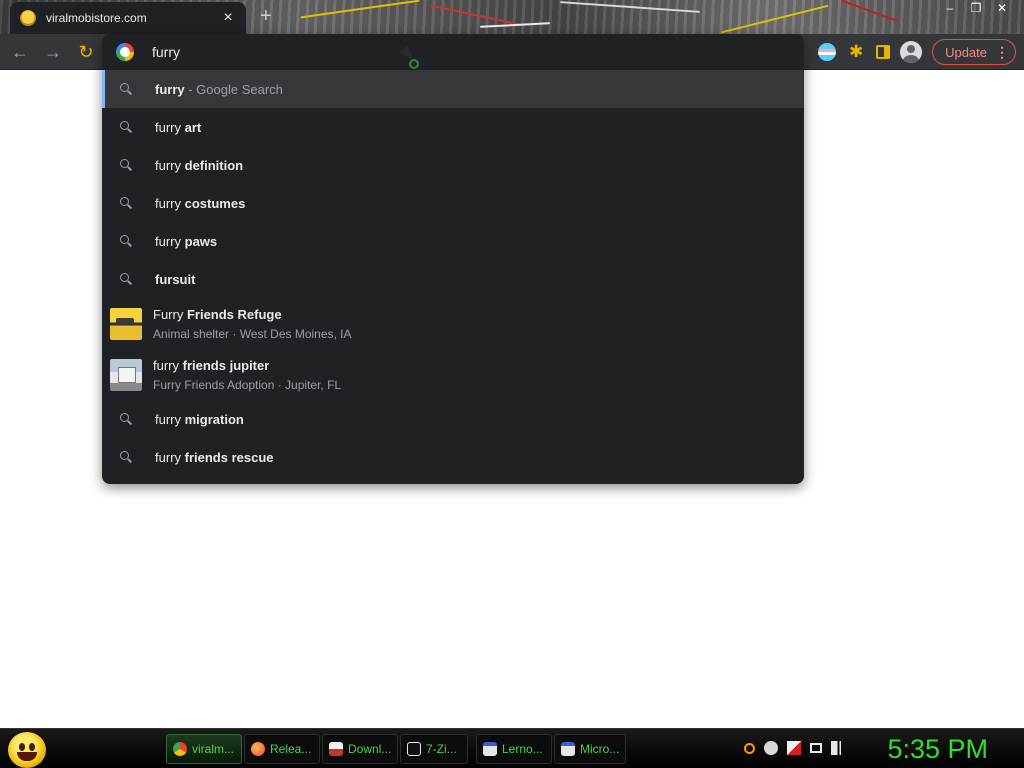 This screenshot has height=768, width=1024. Describe the element at coordinates (86, 52) in the screenshot. I see `reload-button: ↻` at that location.